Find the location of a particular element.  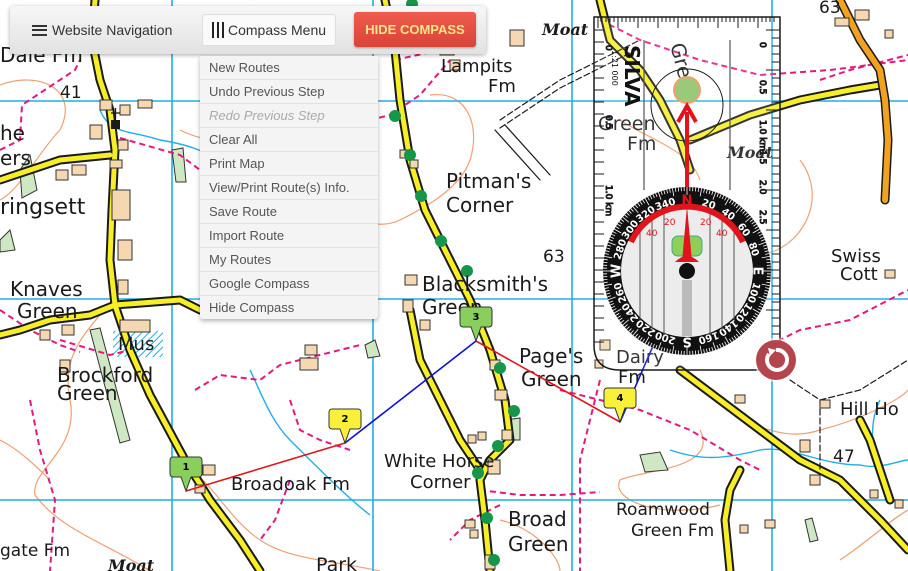

ruler-label: 2.0 is located at coordinates (762, 187).